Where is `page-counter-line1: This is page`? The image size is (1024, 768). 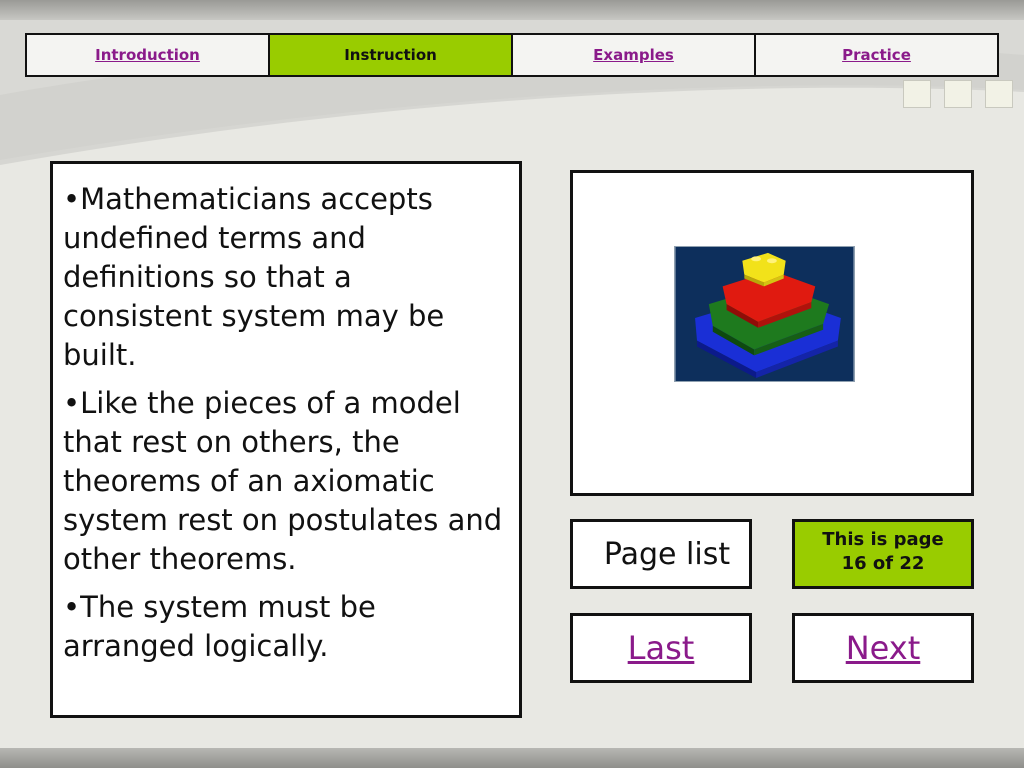
page-counter-line1: This is page is located at coordinates (883, 539).